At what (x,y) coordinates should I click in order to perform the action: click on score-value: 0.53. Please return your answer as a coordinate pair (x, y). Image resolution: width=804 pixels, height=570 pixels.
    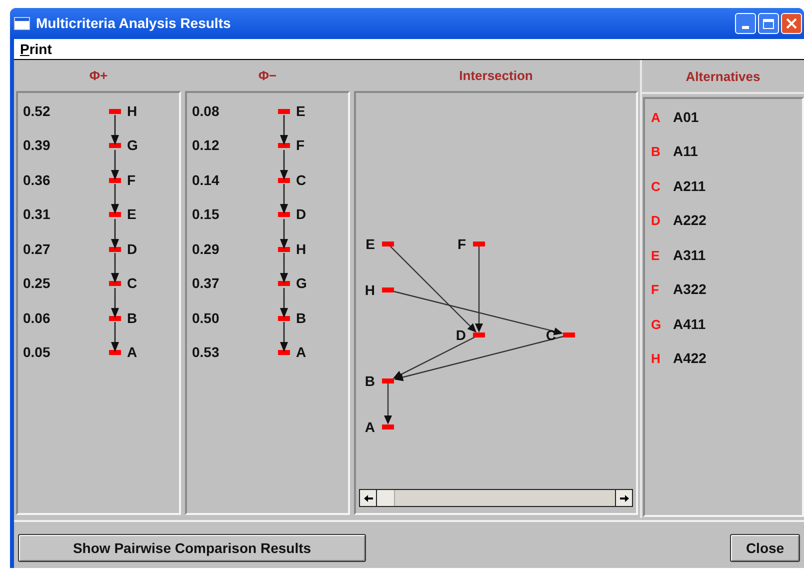
    Looking at the image, I should click on (206, 352).